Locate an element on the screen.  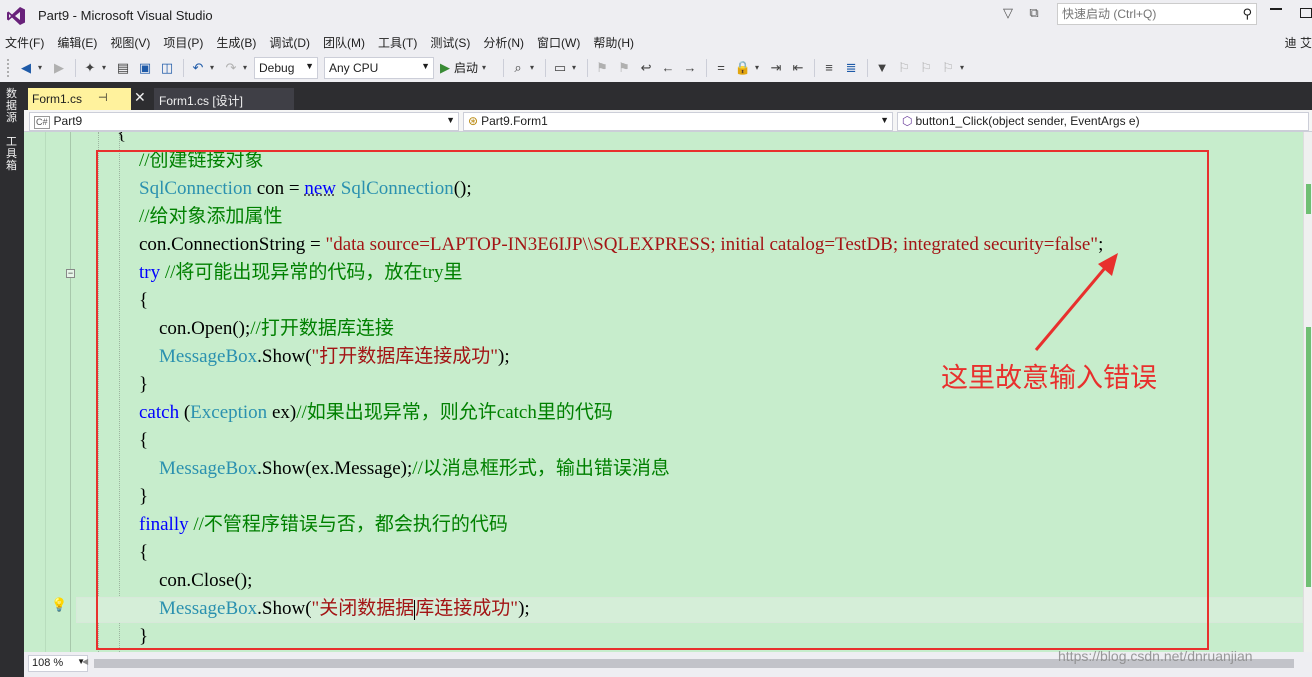
minimize-button is located at coordinates (1276, 9).